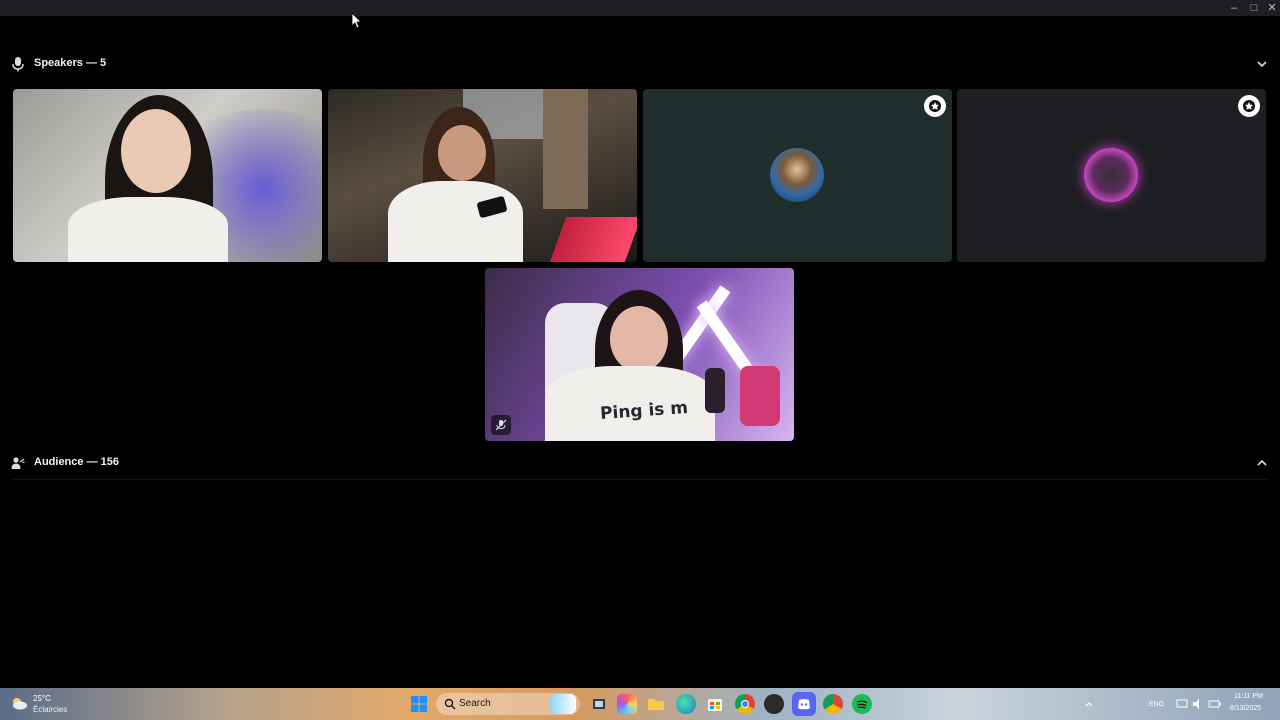 The height and width of the screenshot is (720, 1280). Describe the element at coordinates (599, 704) in the screenshot. I see `task-view-icon` at that location.